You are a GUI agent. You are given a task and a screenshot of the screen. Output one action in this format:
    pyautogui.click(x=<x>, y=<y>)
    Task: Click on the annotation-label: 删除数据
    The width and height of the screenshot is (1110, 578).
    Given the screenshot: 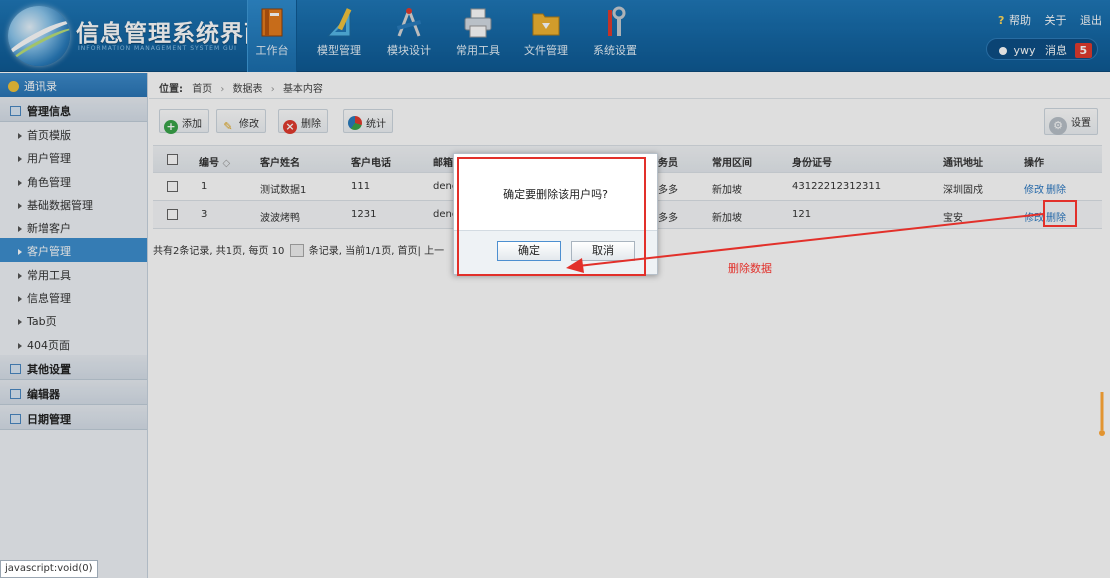 What is the action you would take?
    pyautogui.click(x=750, y=268)
    